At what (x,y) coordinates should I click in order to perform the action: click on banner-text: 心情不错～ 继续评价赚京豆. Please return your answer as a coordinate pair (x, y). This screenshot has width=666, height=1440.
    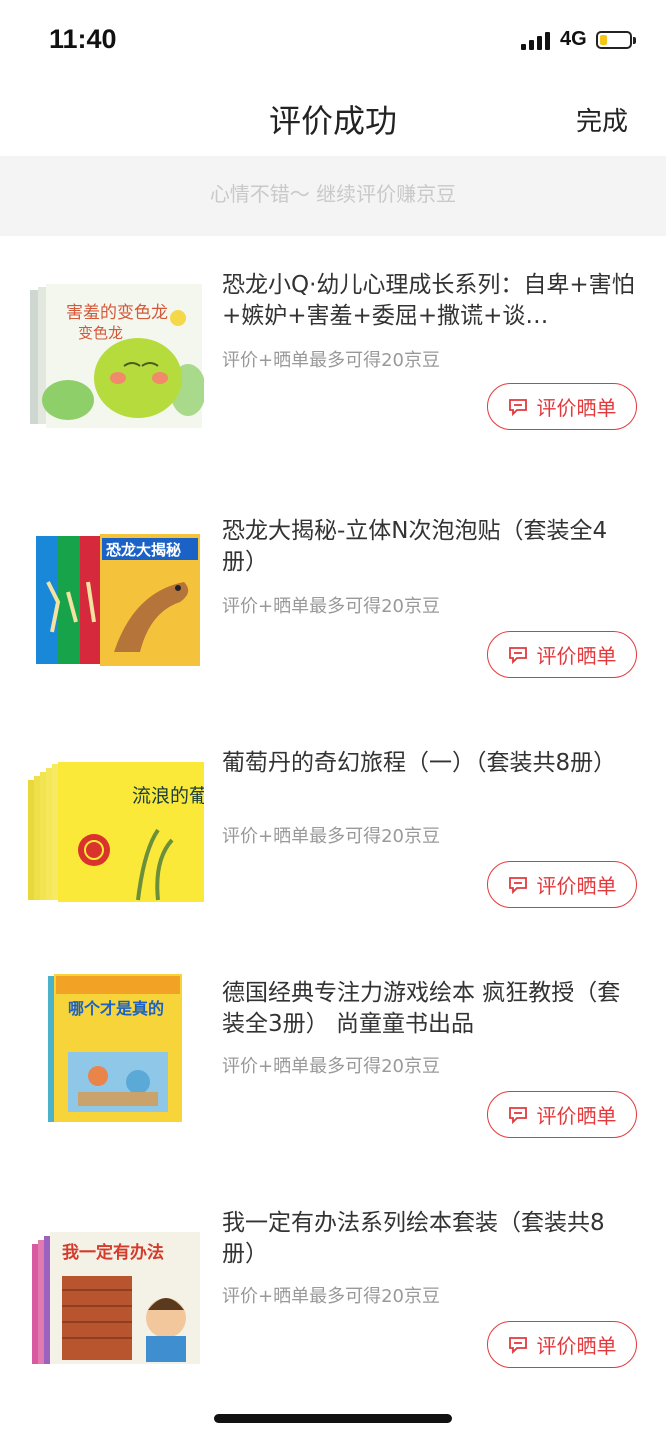
    Looking at the image, I should click on (333, 194).